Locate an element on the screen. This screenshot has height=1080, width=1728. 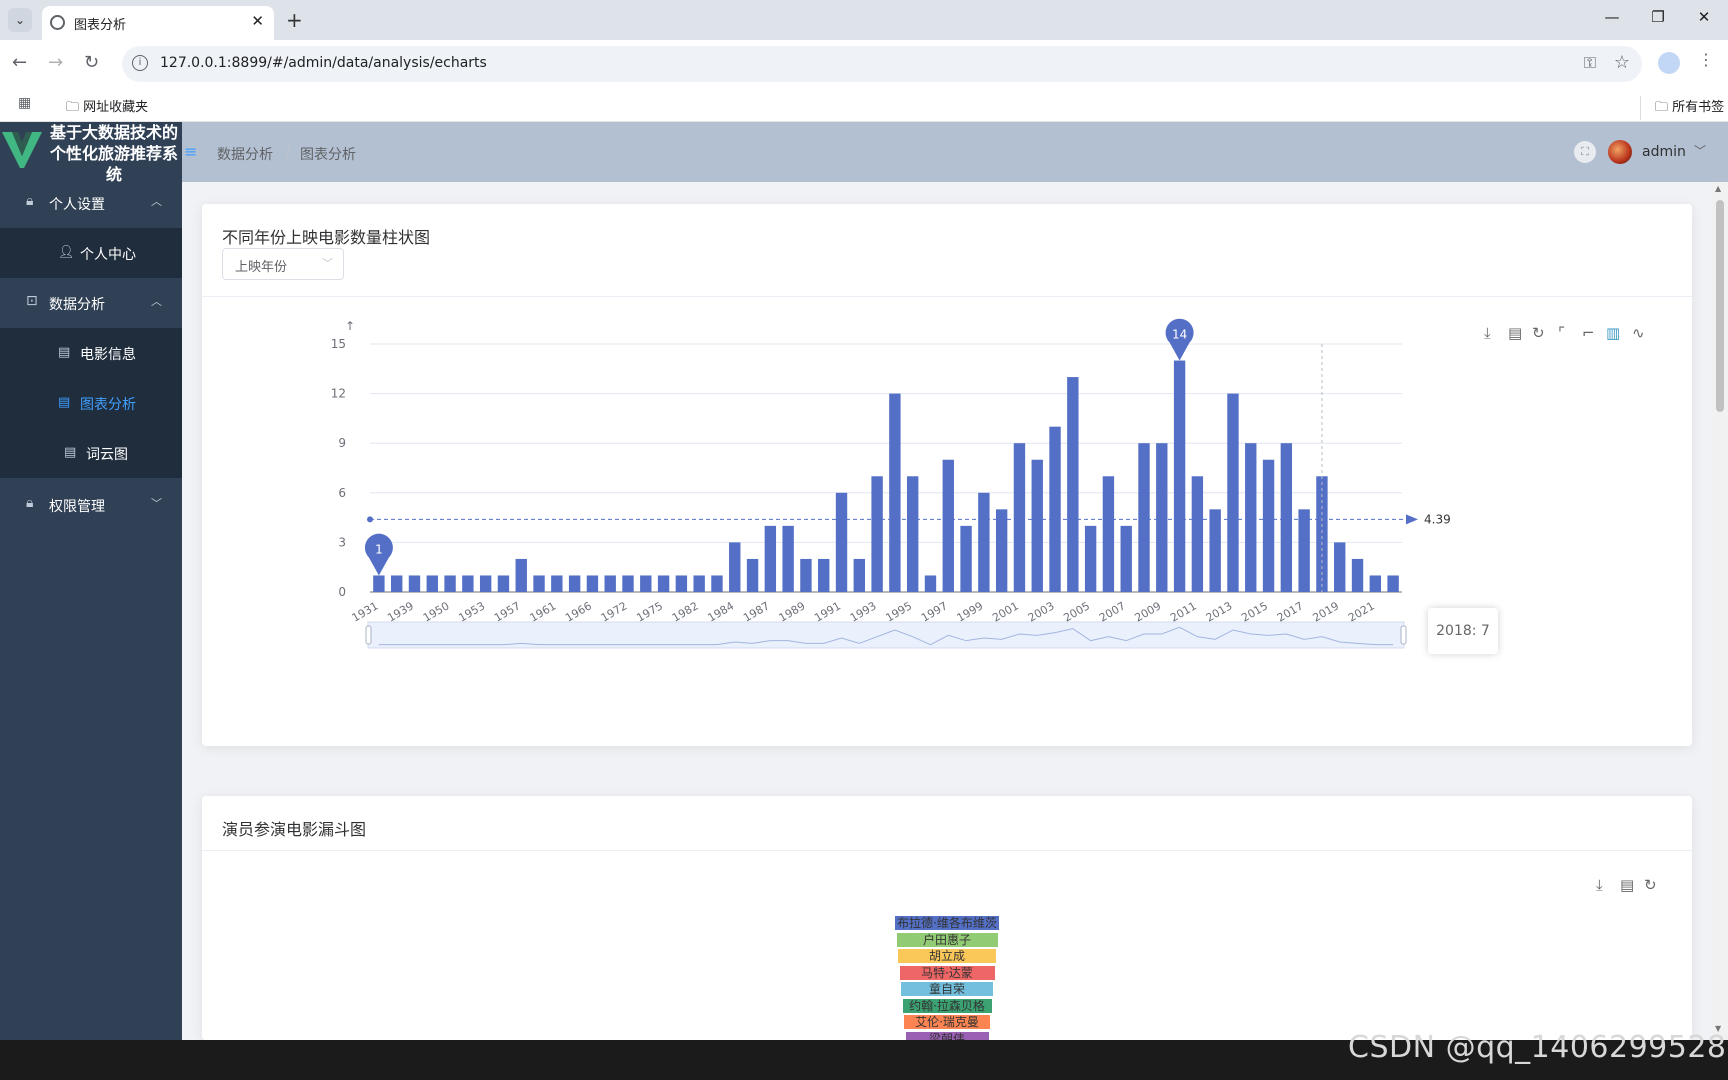
username: admin is located at coordinates (1664, 152).